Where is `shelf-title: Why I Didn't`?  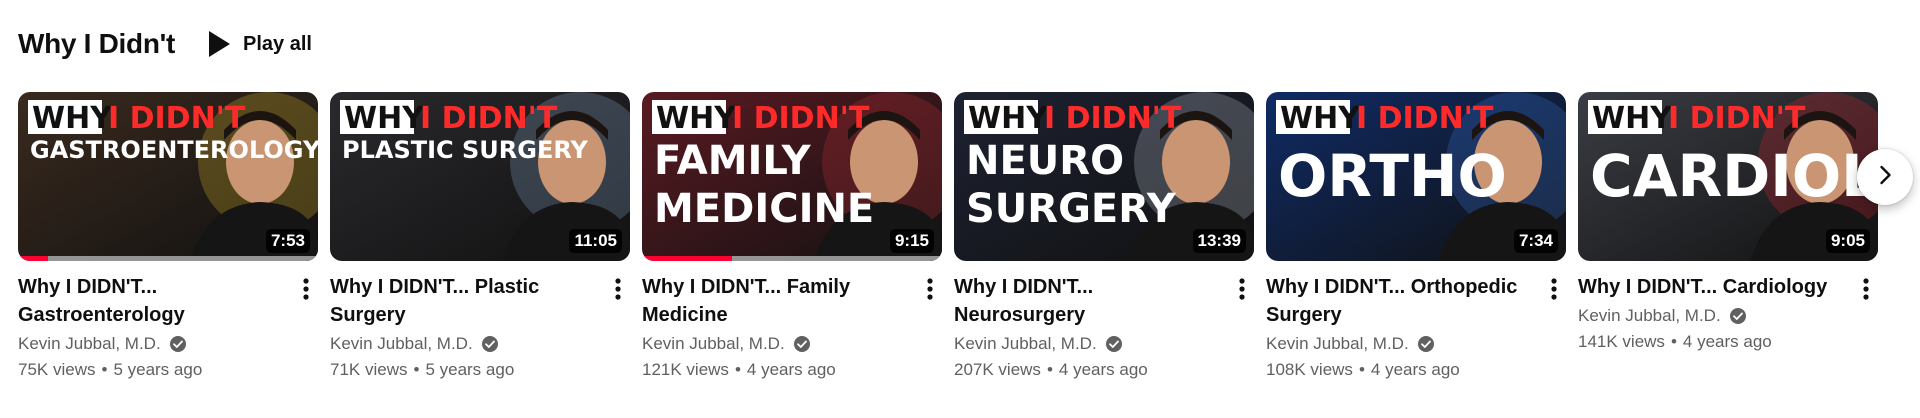 shelf-title: Why I Didn't is located at coordinates (96, 44).